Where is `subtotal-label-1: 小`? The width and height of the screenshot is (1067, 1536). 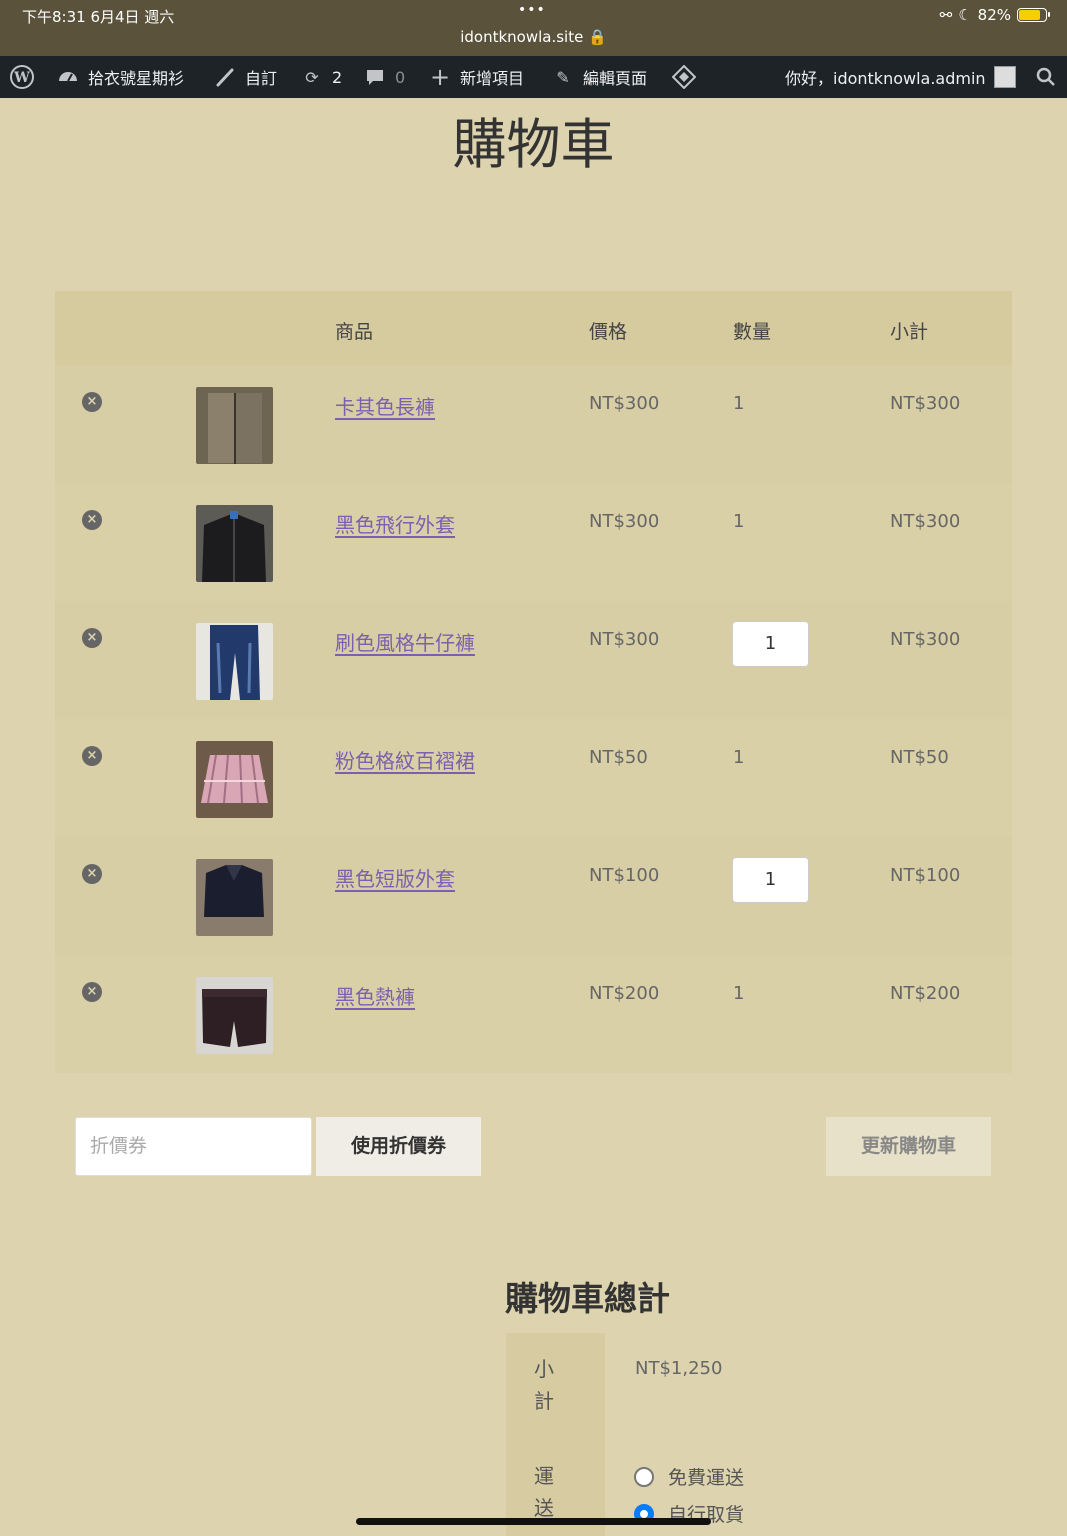
subtotal-label-1: 小 is located at coordinates (544, 1369).